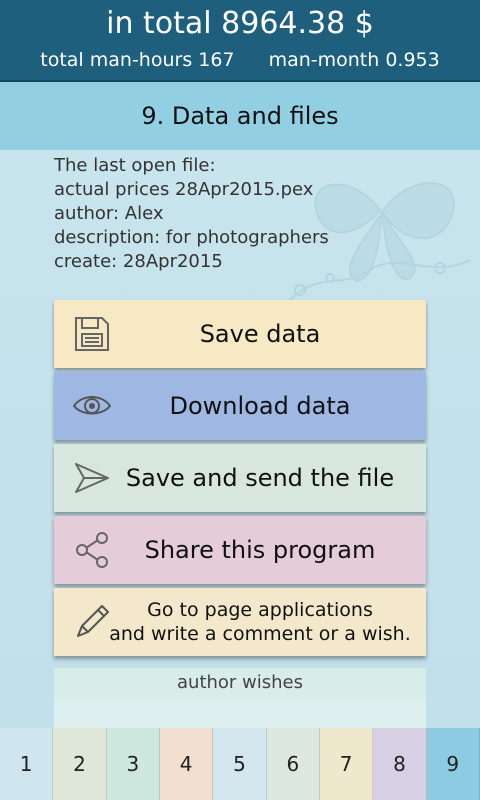  I want to click on tab-4: 4, so click(186, 764).